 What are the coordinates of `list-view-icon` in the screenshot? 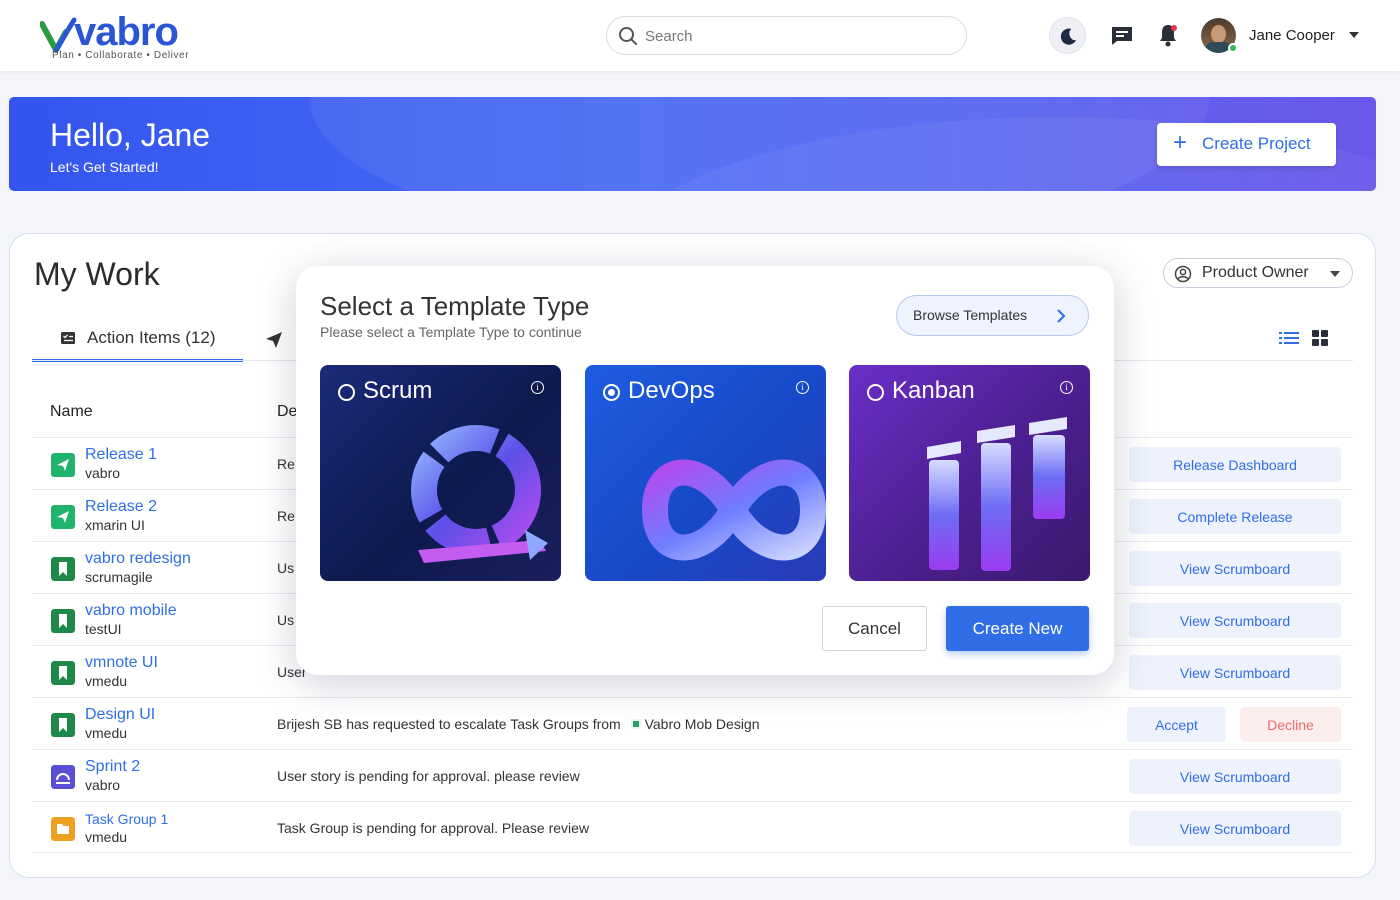 It's located at (1289, 338).